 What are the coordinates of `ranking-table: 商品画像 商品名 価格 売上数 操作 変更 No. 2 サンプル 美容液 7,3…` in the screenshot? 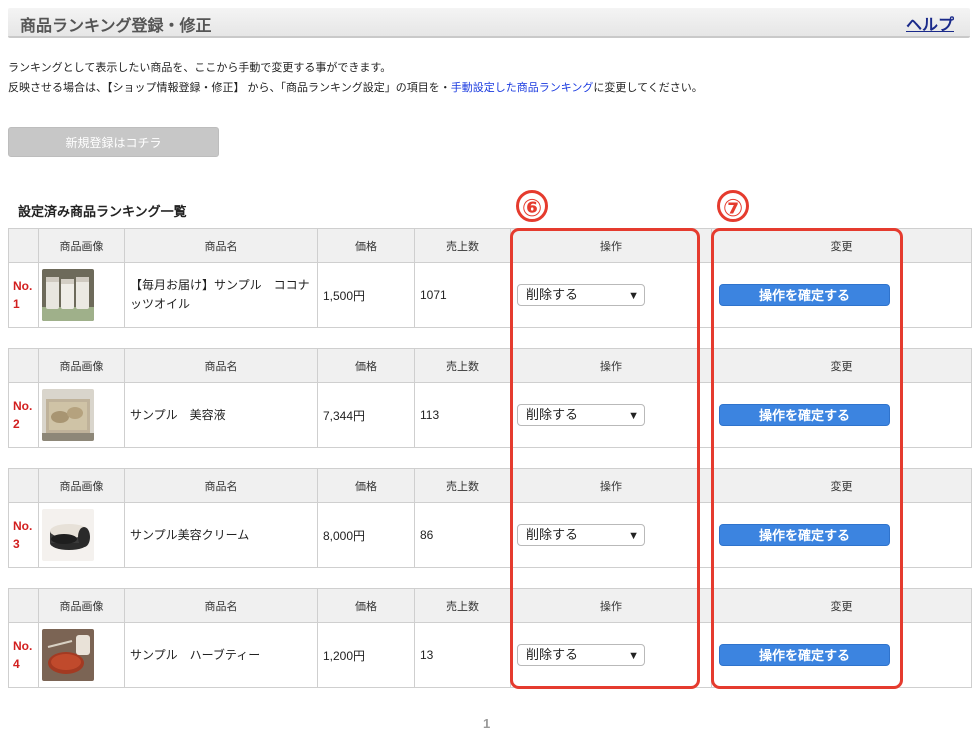 It's located at (490, 398).